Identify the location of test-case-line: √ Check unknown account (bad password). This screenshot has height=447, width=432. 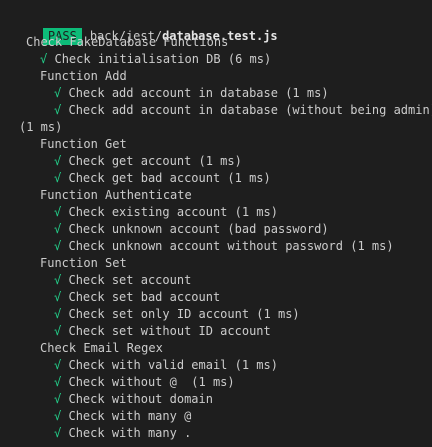
(191, 229).